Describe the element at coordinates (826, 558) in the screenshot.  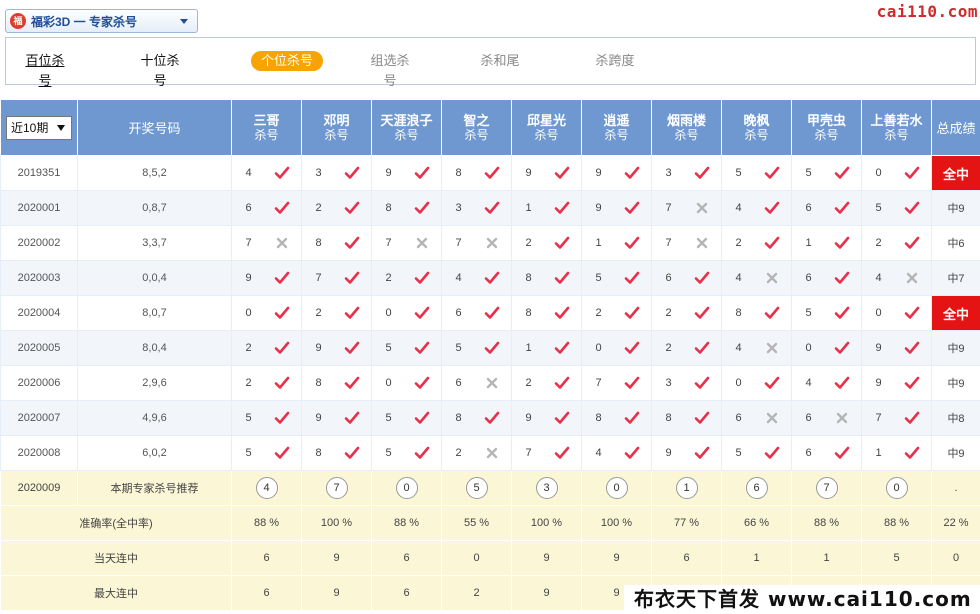
I see `stat-value: 1` at that location.